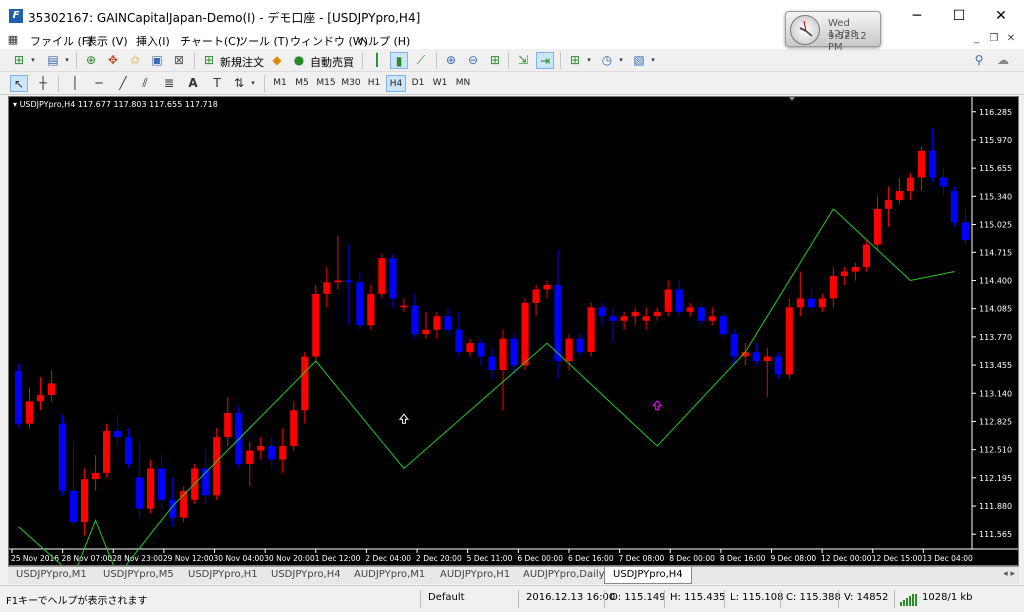 The height and width of the screenshot is (612, 1024). What do you see at coordinates (153, 41) in the screenshot?
I see `menu-insert: 挿入(I)` at bounding box center [153, 41].